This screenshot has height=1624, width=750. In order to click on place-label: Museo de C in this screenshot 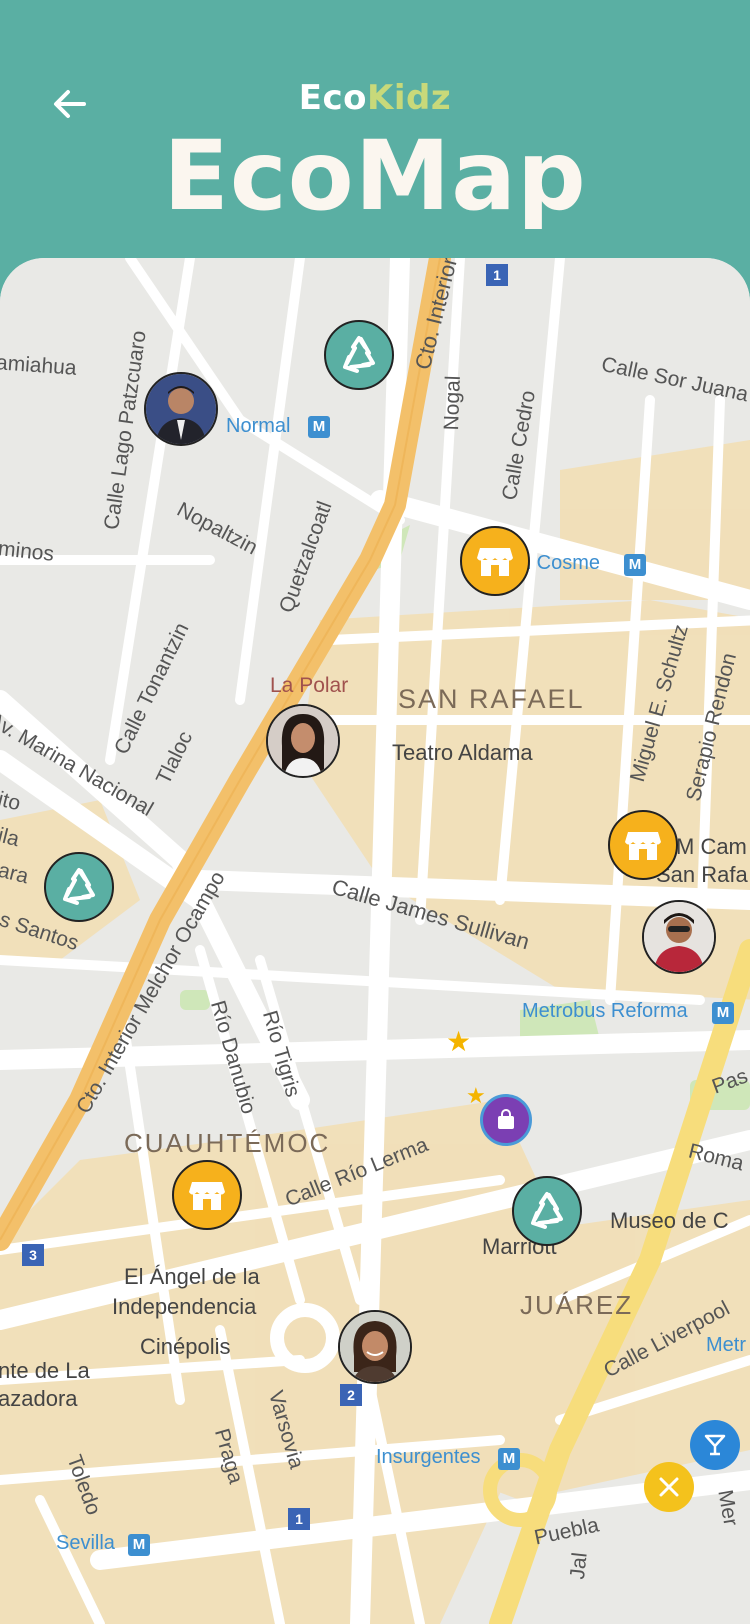, I will do `click(669, 1220)`.